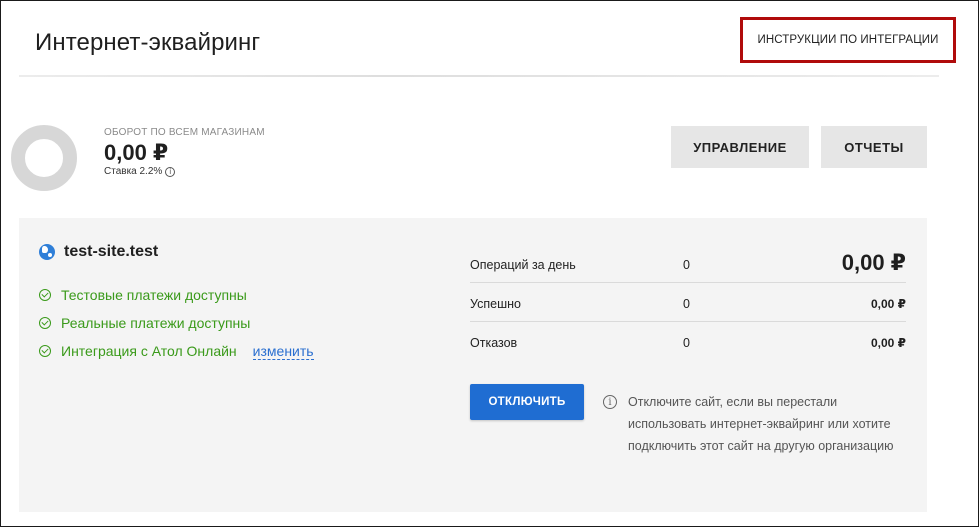 This screenshot has height=527, width=979. I want to click on status-text: Интеграция с Атол Онлайн, so click(149, 351).